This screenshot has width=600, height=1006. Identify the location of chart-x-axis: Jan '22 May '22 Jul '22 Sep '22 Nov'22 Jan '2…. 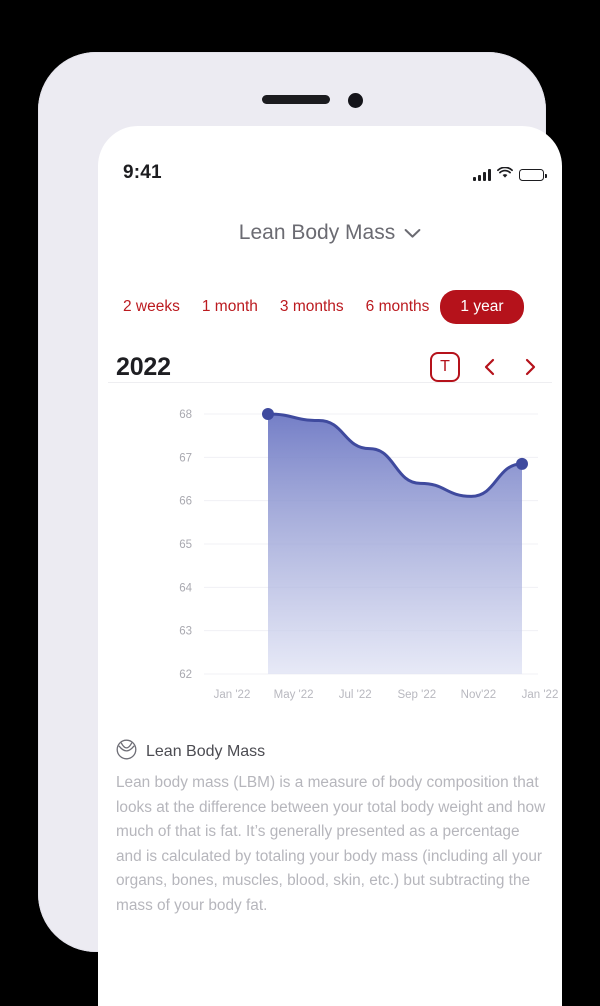
(386, 695).